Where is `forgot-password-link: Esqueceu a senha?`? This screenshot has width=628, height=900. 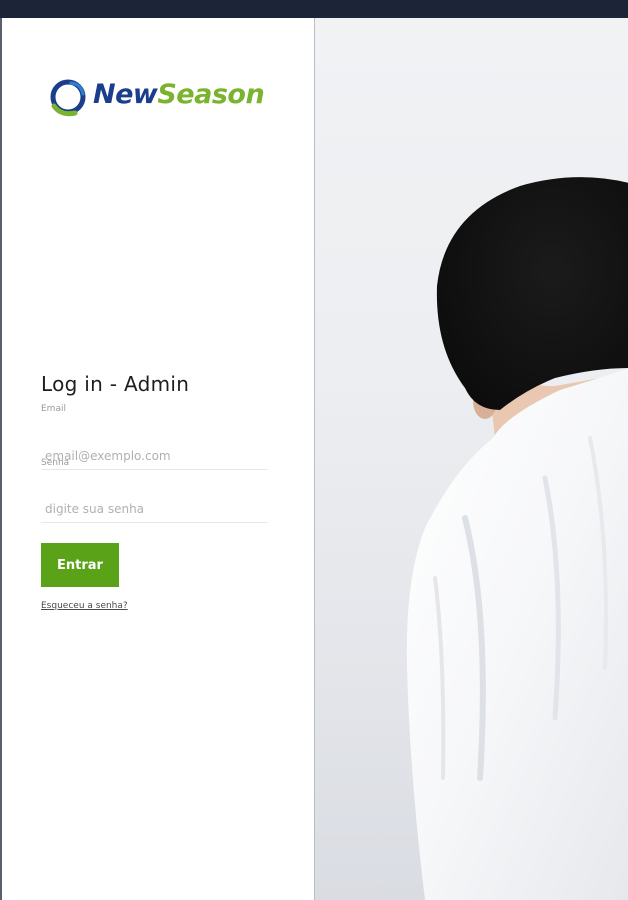
forgot-password-link: Esqueceu a senha? is located at coordinates (84, 606).